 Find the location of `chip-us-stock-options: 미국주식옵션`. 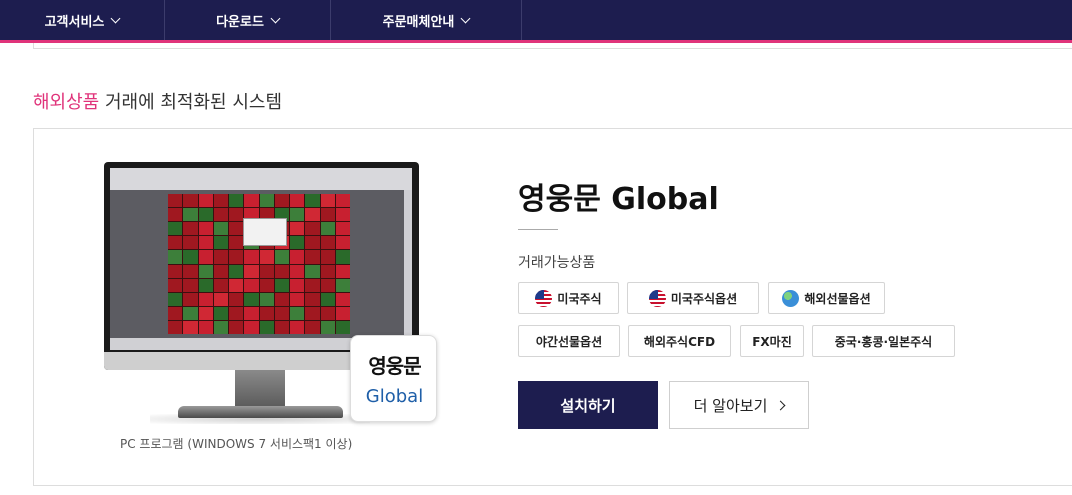

chip-us-stock-options: 미국주식옵션 is located at coordinates (693, 298).